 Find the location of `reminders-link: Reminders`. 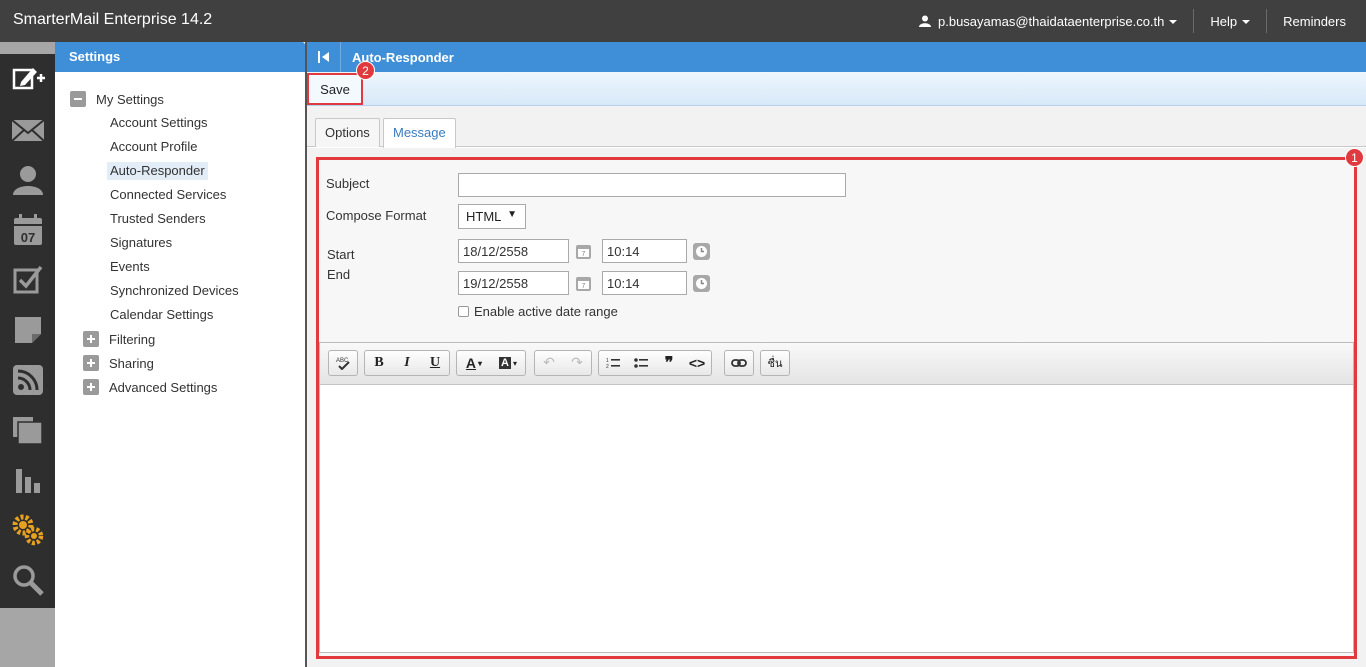

reminders-link: Reminders is located at coordinates (1316, 21).